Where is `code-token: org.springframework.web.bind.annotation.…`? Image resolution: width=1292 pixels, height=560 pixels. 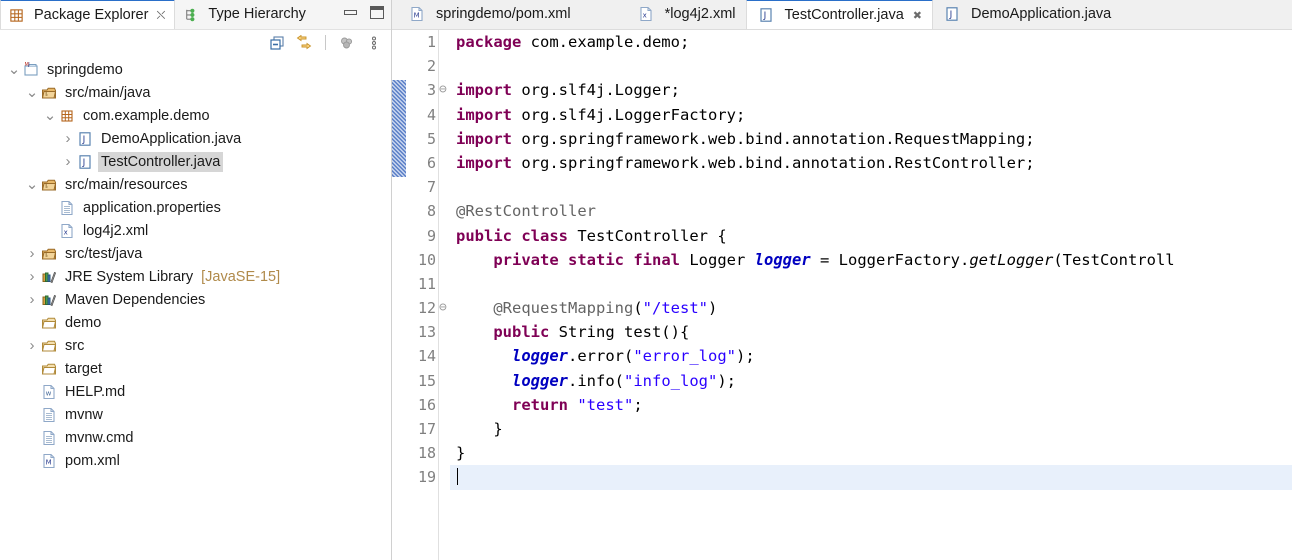 code-token: org.springframework.web.bind.annotation.… is located at coordinates (773, 138).